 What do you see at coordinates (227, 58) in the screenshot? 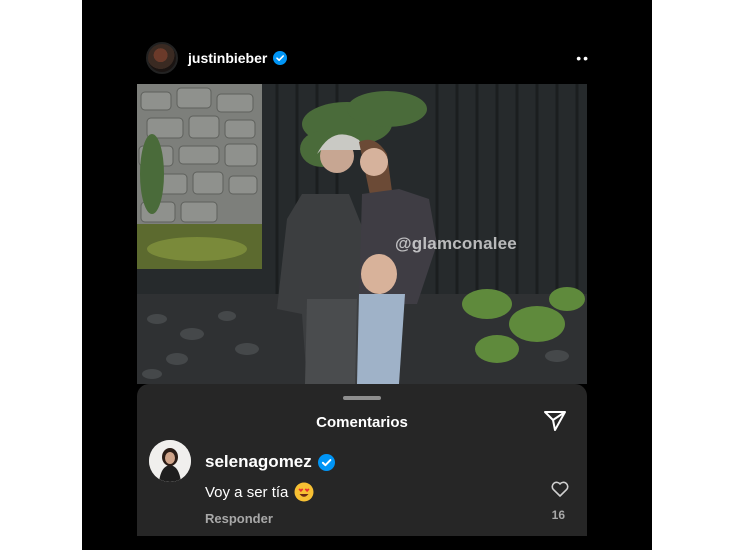
I see `author-username: justinbieber` at bounding box center [227, 58].